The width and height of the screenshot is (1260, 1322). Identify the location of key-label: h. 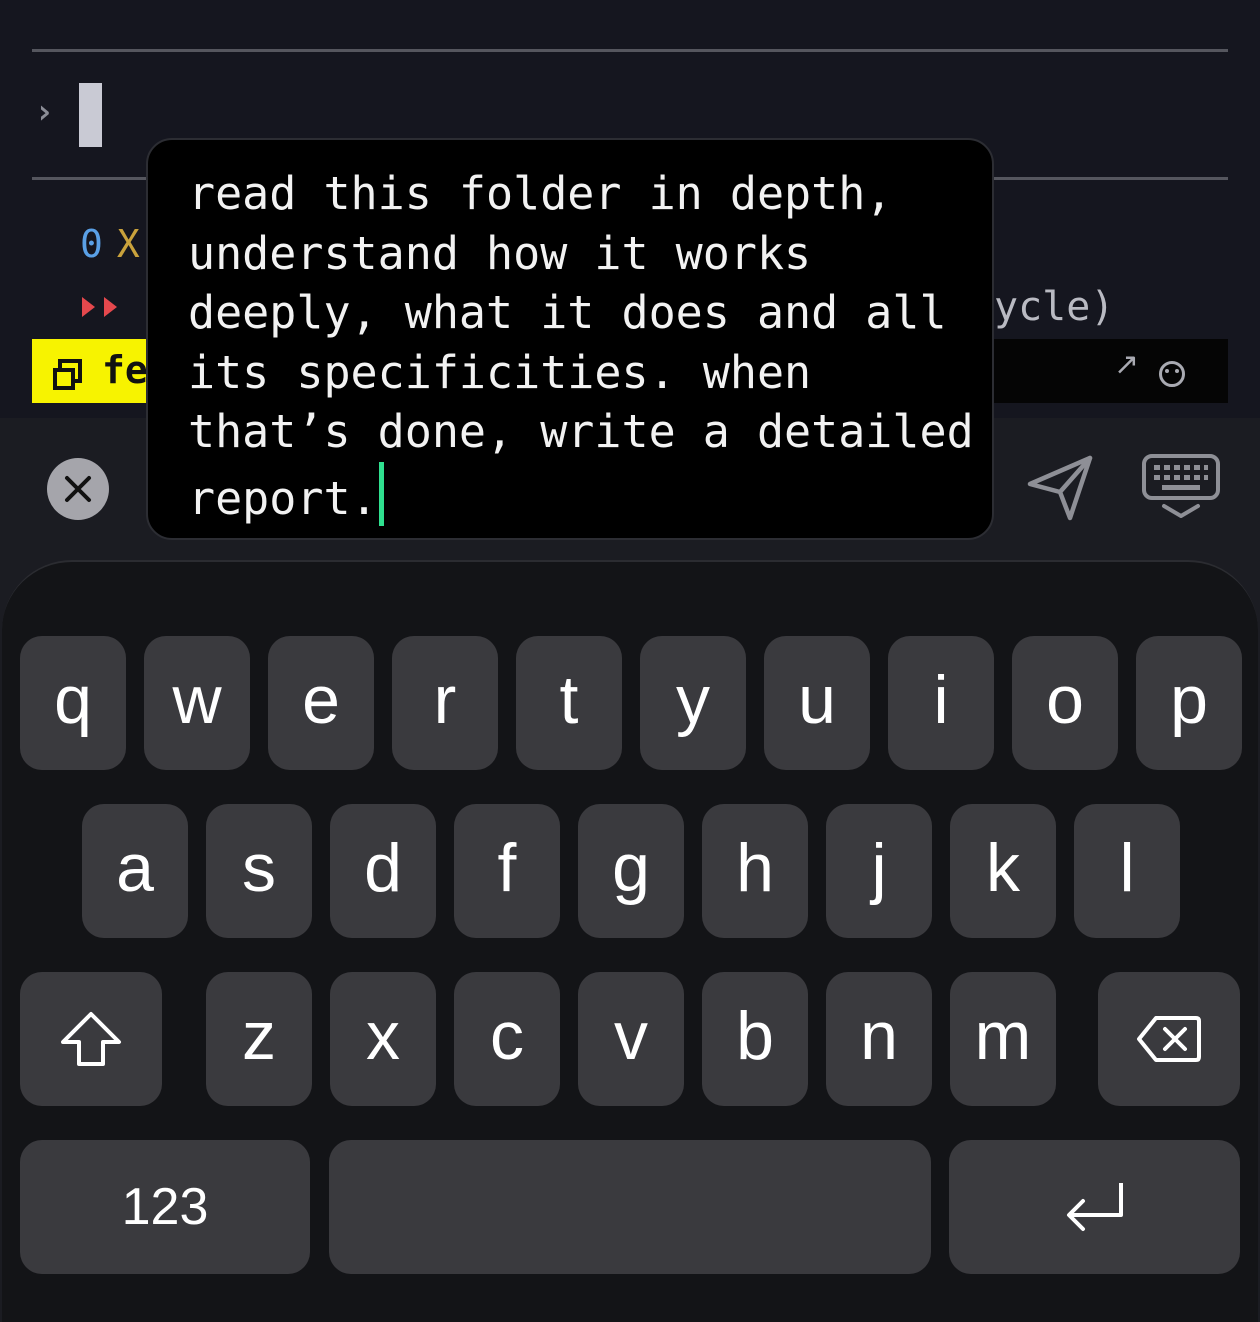
(755, 868).